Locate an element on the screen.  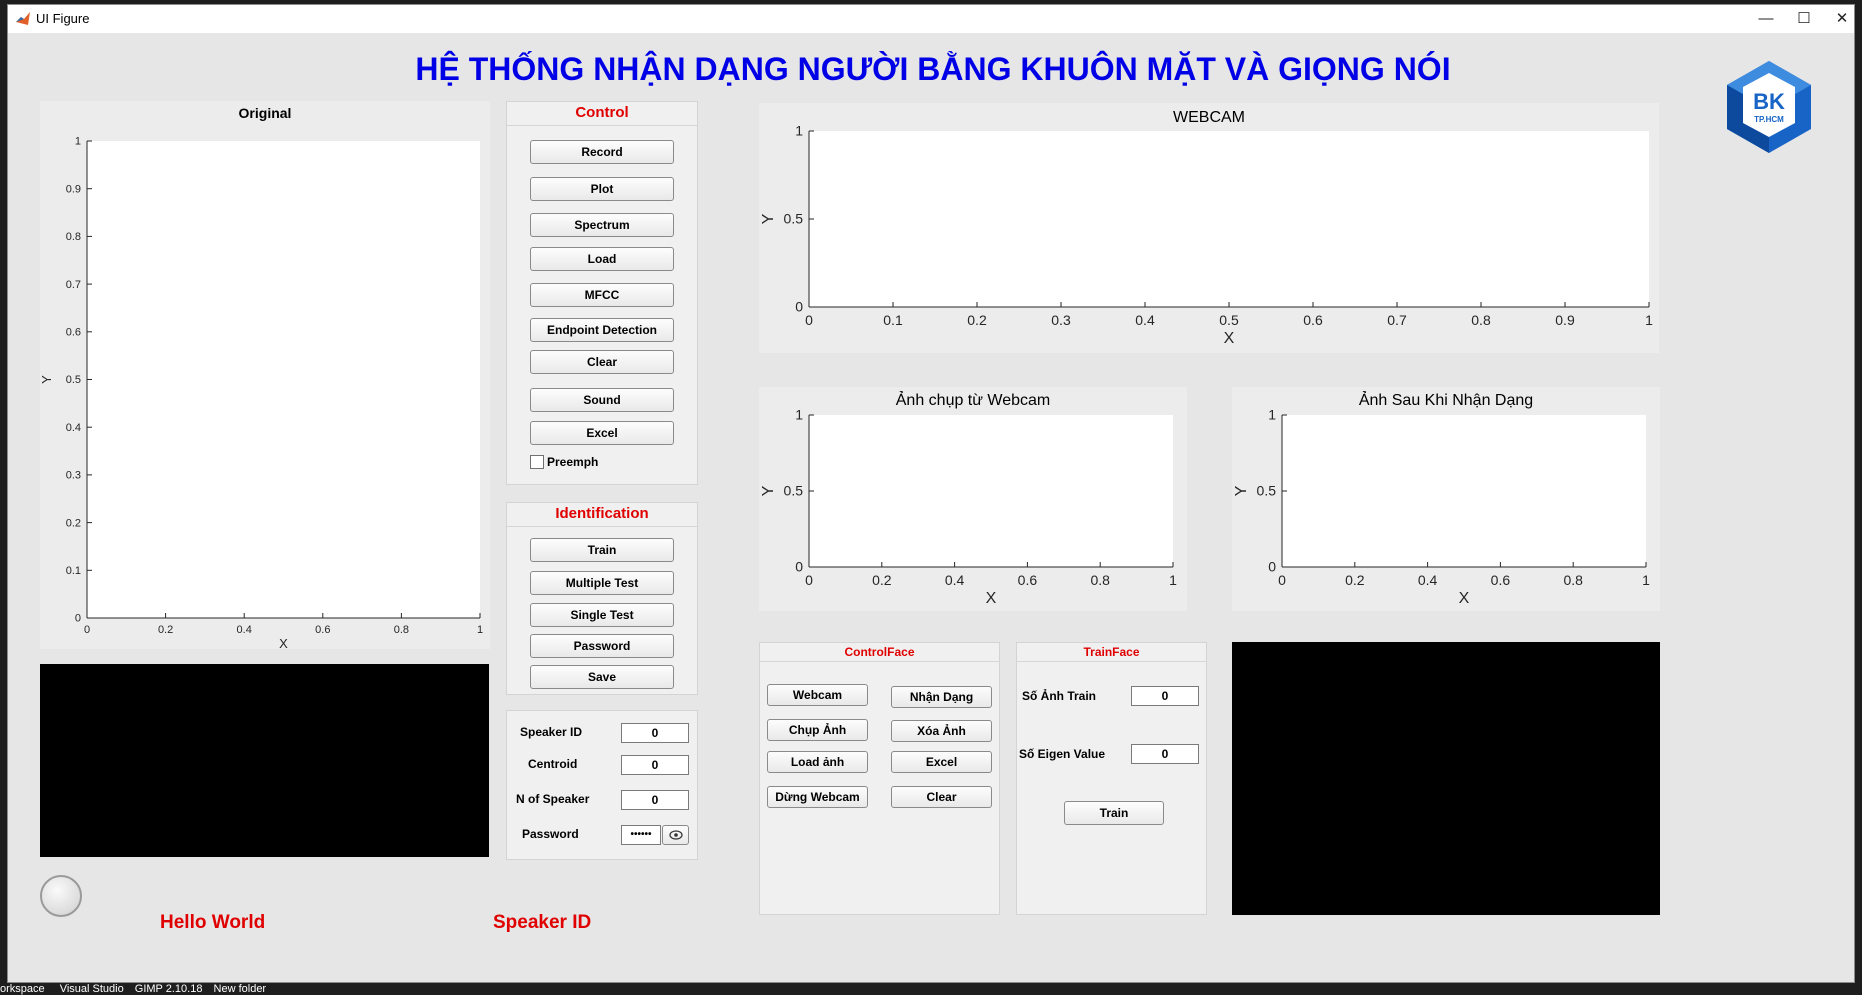
captured-plot: 0 0.2 0.4 0.6 0.8 1 0 0.5 1 X Y is located at coordinates (968, 507).